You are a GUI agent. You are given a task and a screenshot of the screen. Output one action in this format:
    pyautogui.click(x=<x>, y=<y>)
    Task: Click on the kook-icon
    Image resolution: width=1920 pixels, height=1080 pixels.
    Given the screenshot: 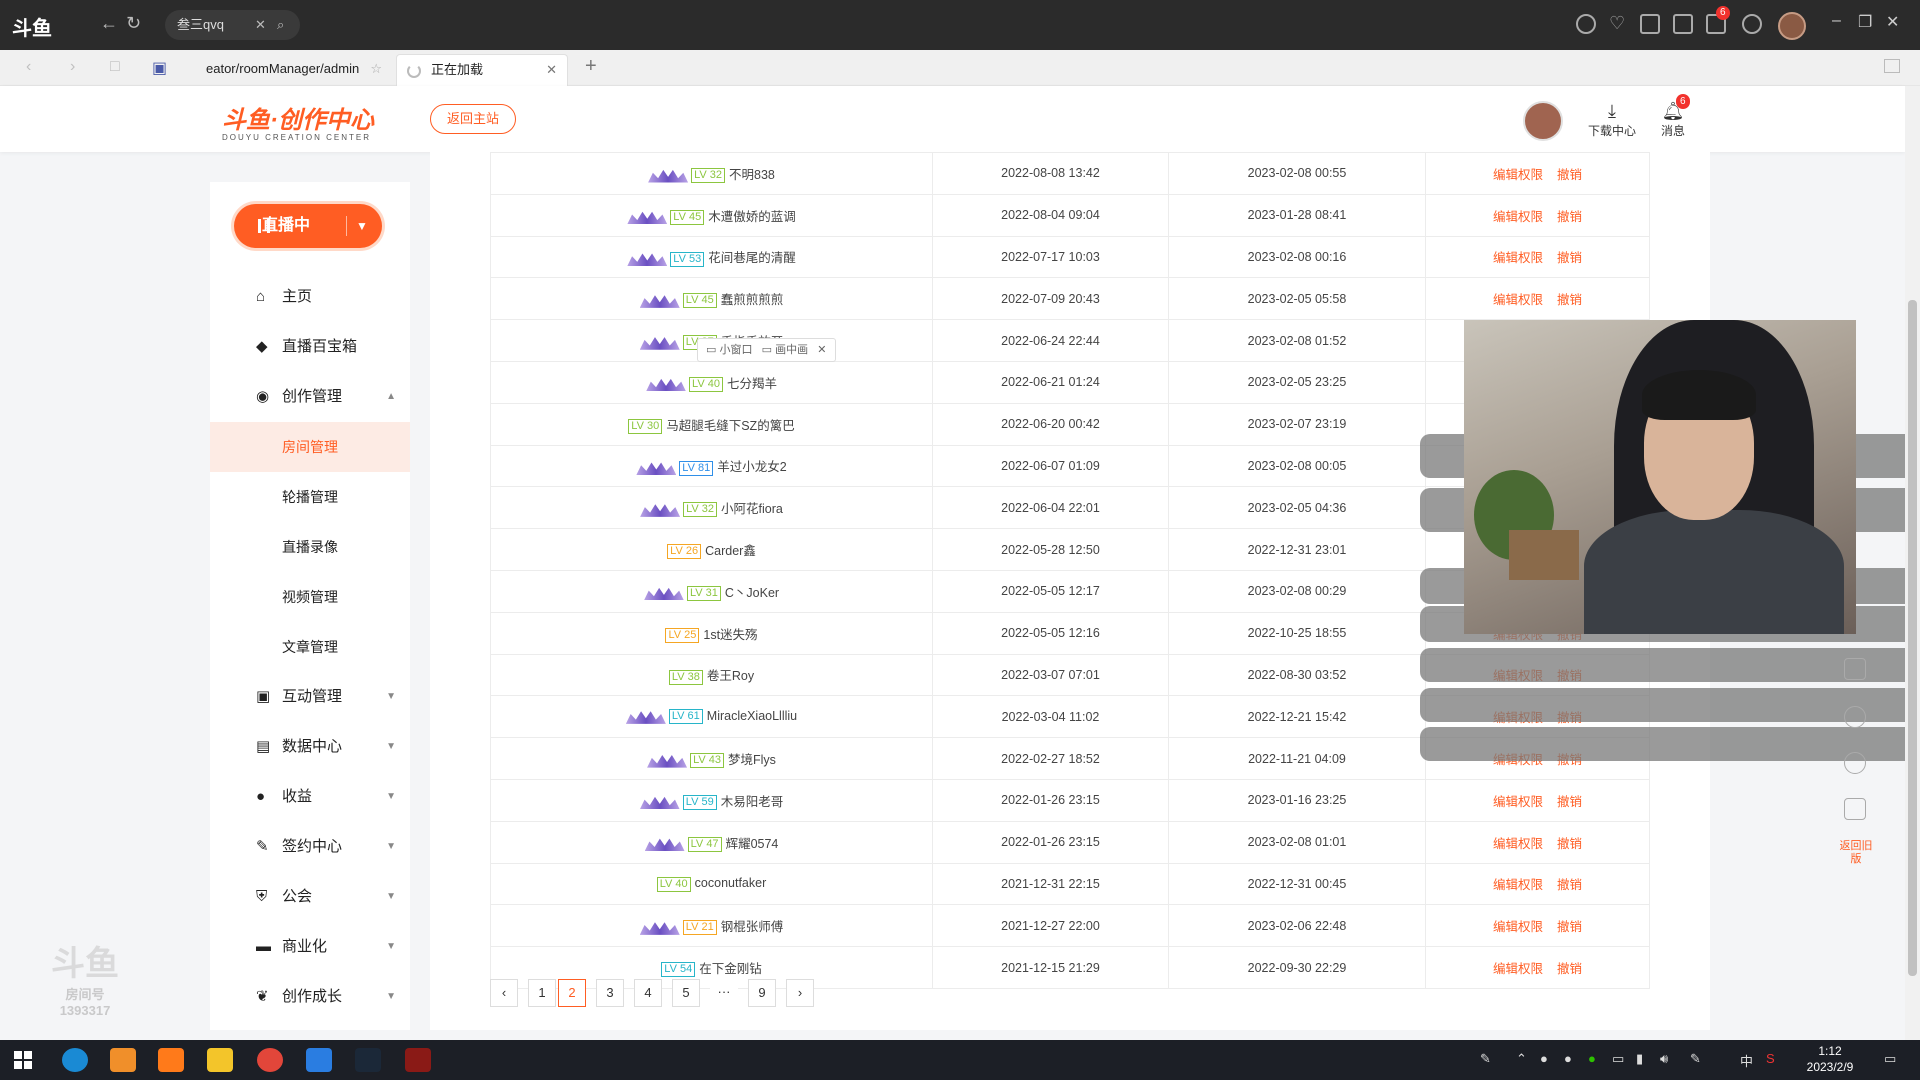 What is the action you would take?
    pyautogui.click(x=319, y=1060)
    